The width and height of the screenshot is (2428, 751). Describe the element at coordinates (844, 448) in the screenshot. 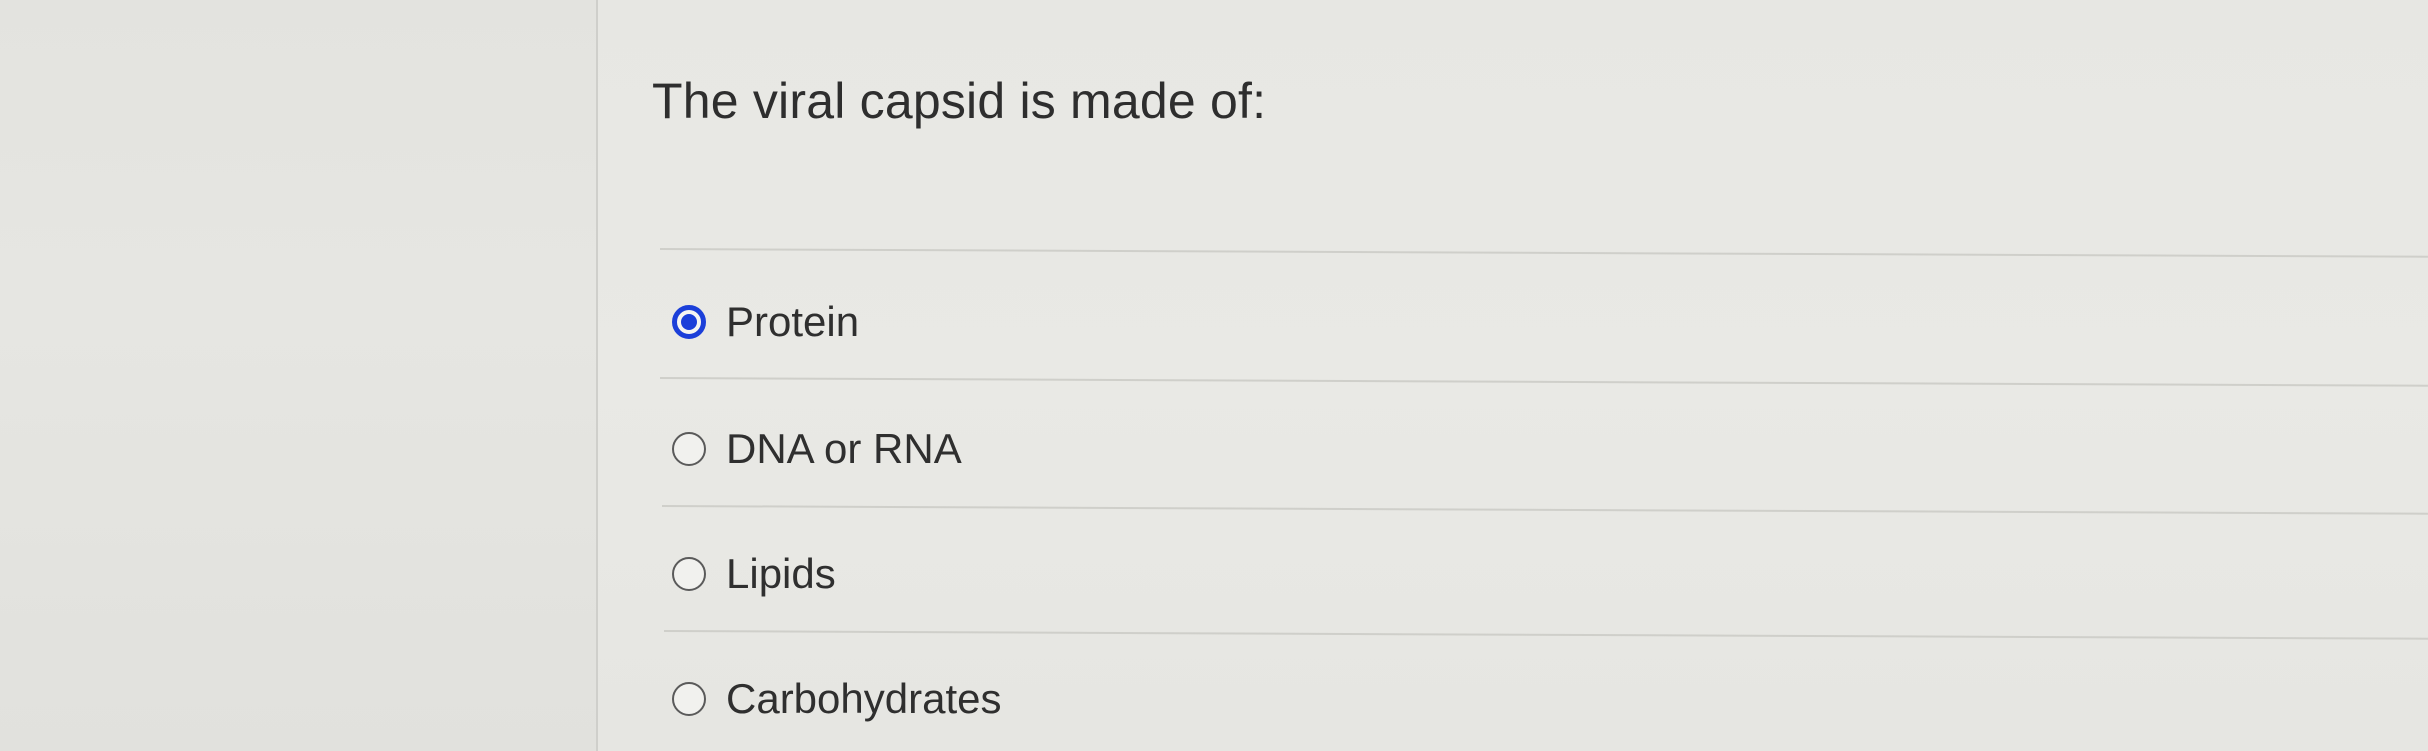

I see `option-label: DNA or RNA` at that location.